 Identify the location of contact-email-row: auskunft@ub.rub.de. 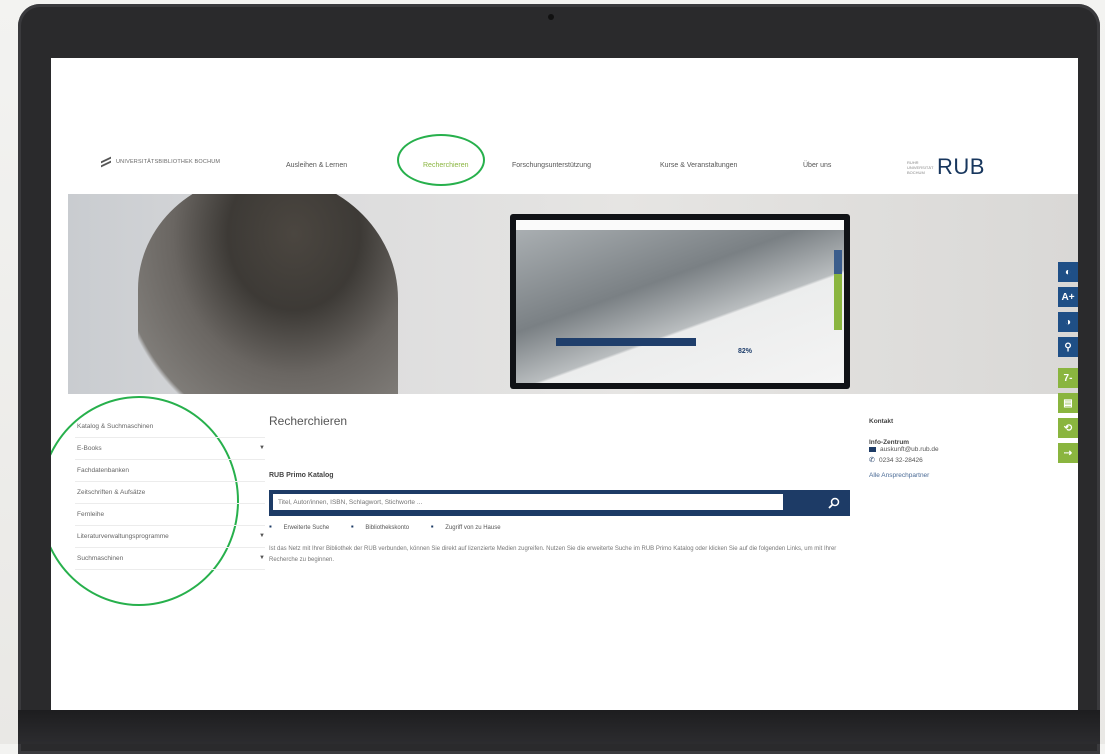
(949, 449).